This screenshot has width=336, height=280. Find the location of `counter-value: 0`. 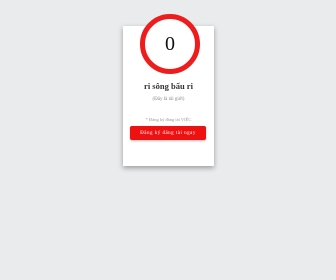

counter-value: 0 is located at coordinates (170, 44).